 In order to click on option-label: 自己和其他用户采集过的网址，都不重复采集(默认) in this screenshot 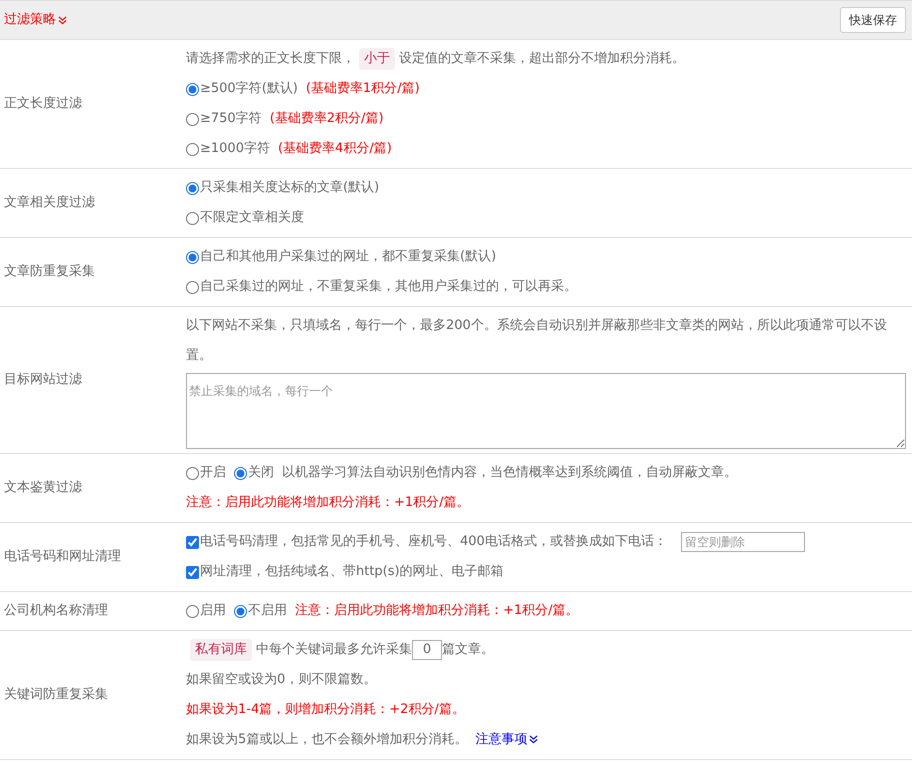, I will do `click(348, 257)`.